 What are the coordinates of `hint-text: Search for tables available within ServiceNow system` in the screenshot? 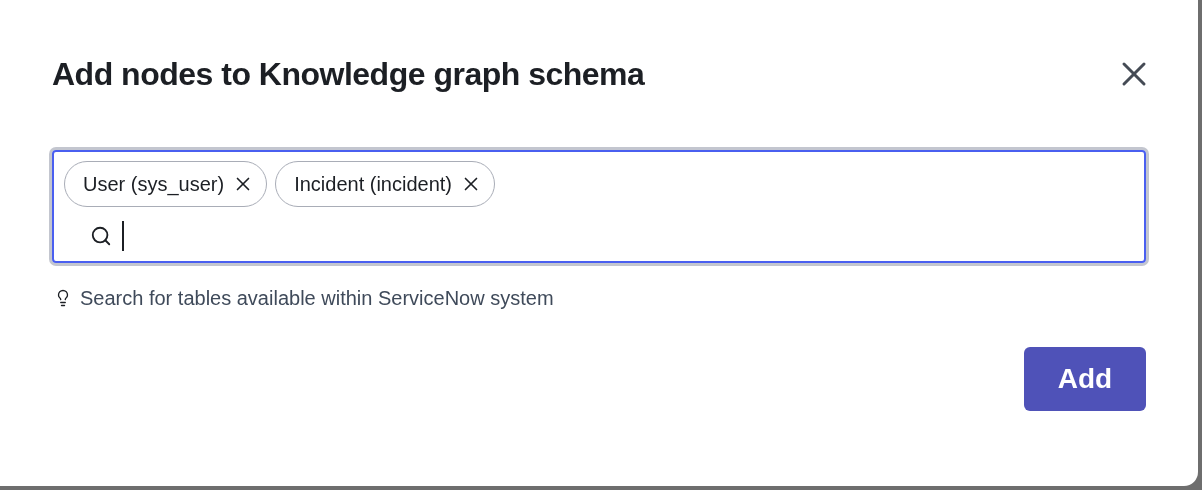 It's located at (317, 298).